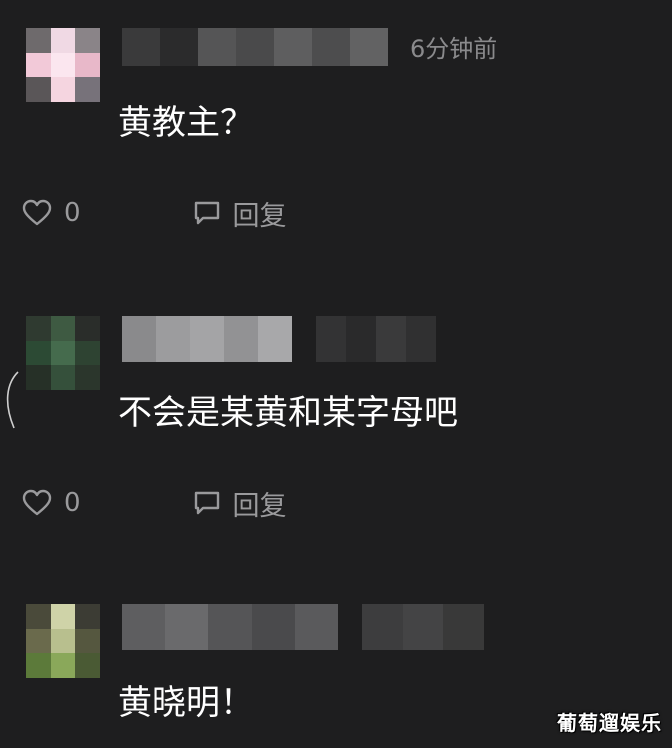 The image size is (672, 748). I want to click on comment-text: 黄教主？, so click(186, 123).